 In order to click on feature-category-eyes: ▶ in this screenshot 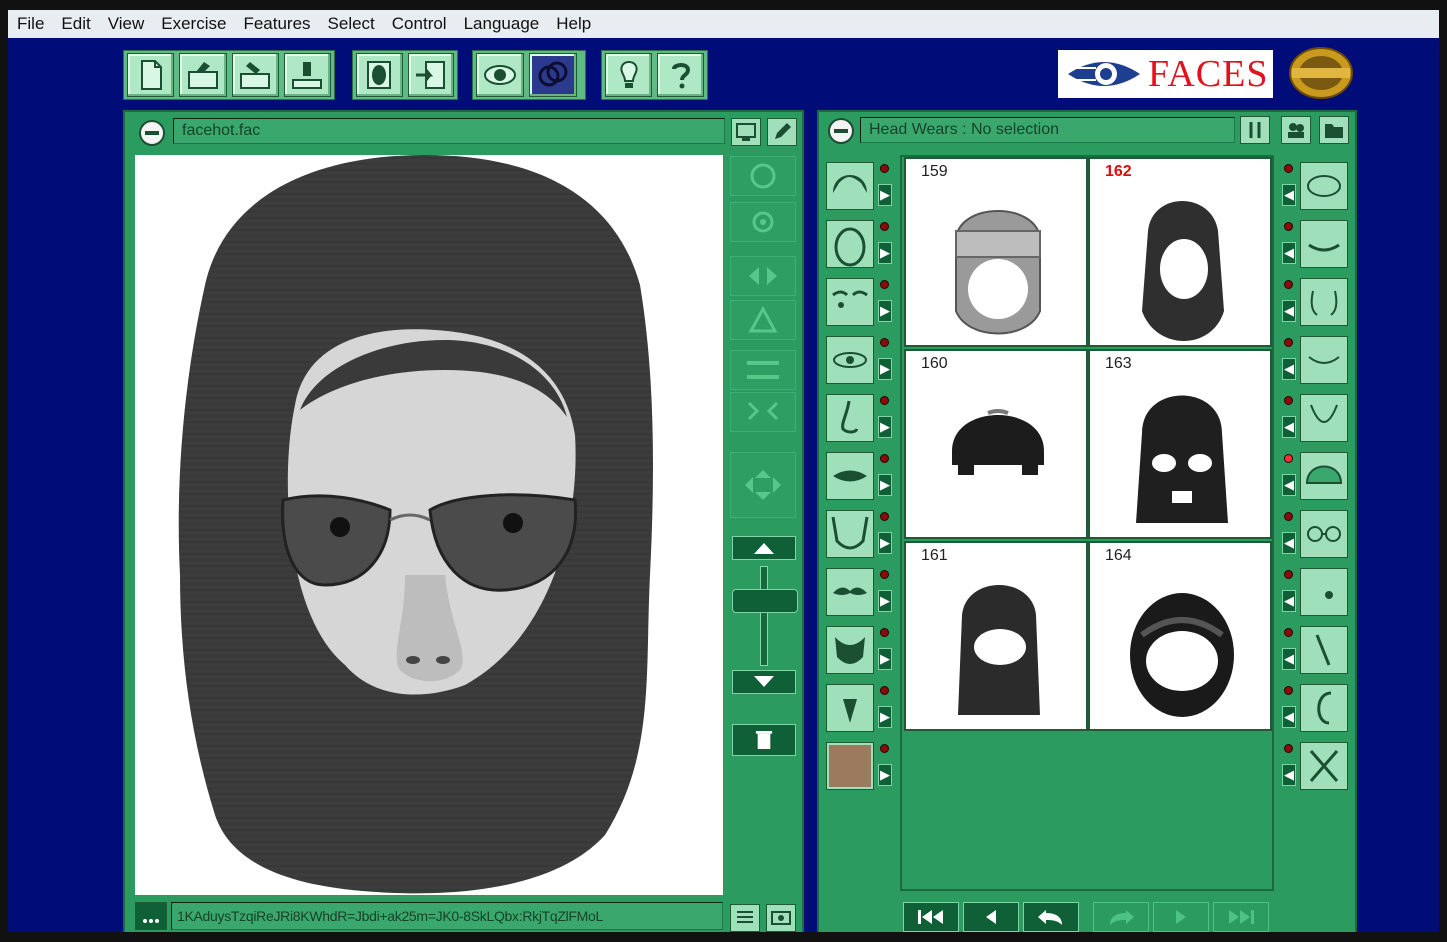, I will do `click(860, 360)`.